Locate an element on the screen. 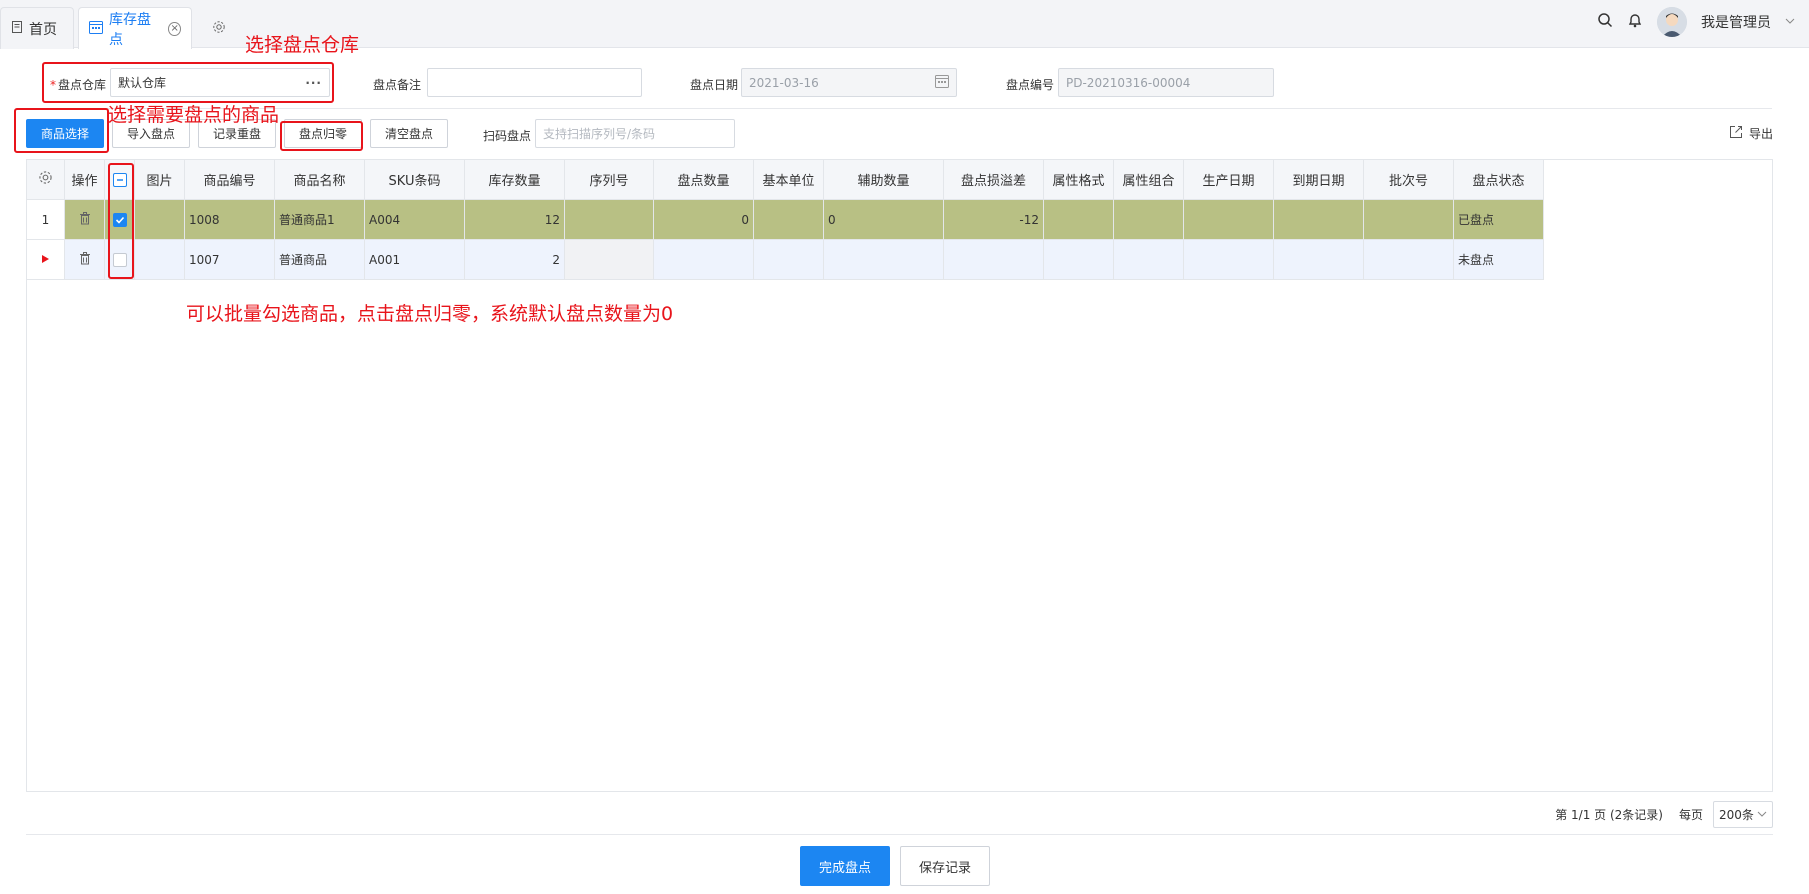  date-value: 2021-03-16 is located at coordinates (784, 82).